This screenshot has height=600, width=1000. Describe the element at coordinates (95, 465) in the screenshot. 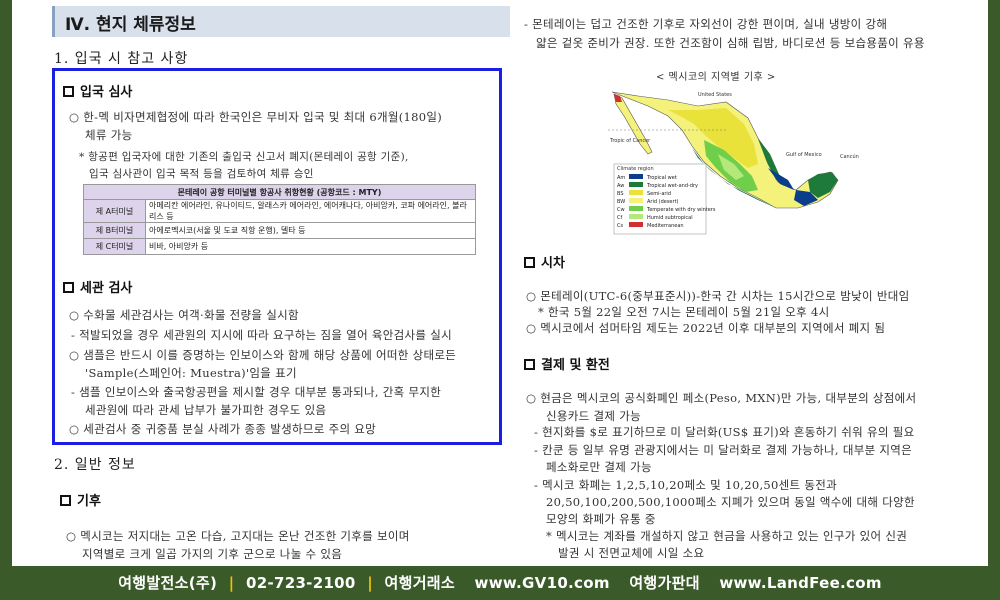

I see `part2-title: 2. 일반 정보` at that location.